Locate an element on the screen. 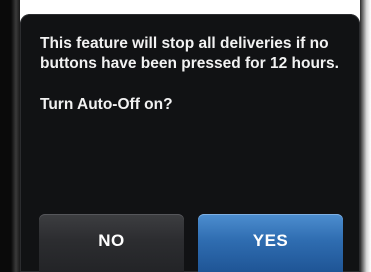  no-button-label: NO is located at coordinates (111, 240).